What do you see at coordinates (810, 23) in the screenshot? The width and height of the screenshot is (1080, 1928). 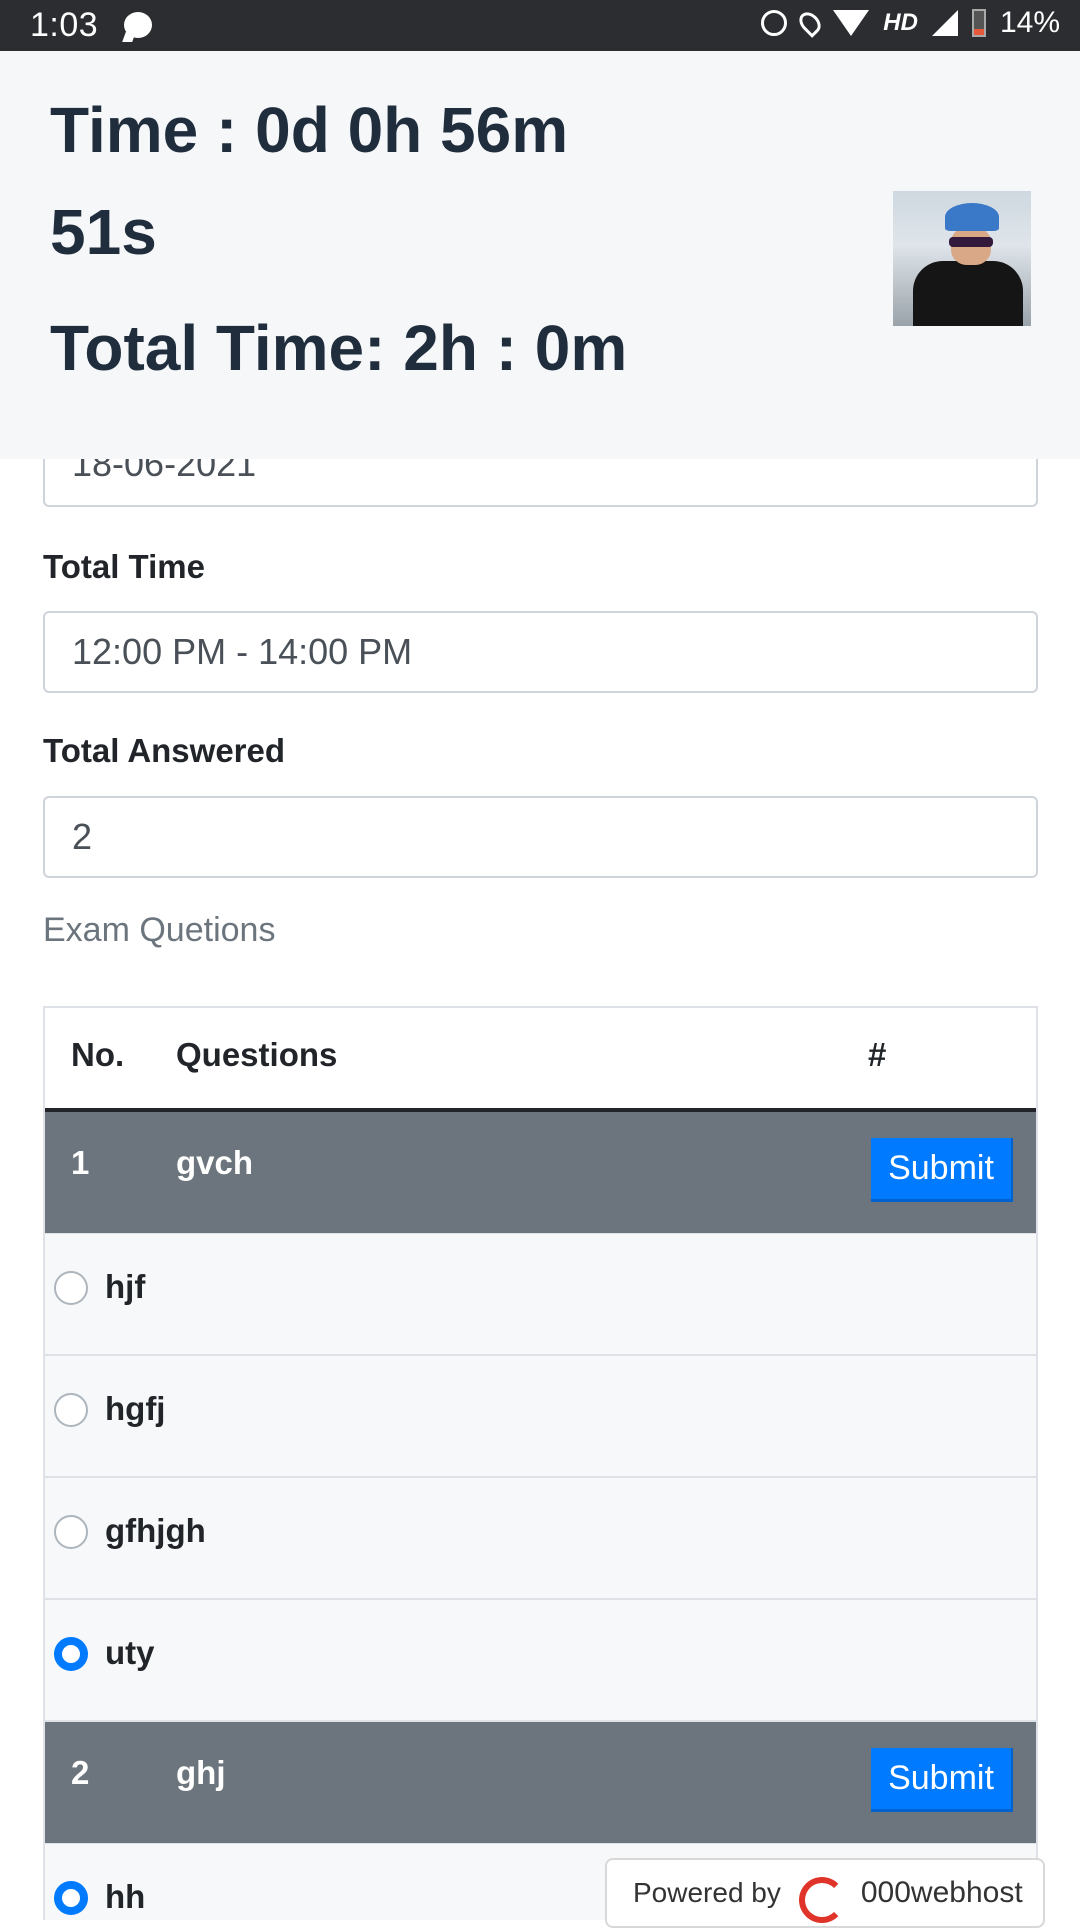 I see `location-icon` at bounding box center [810, 23].